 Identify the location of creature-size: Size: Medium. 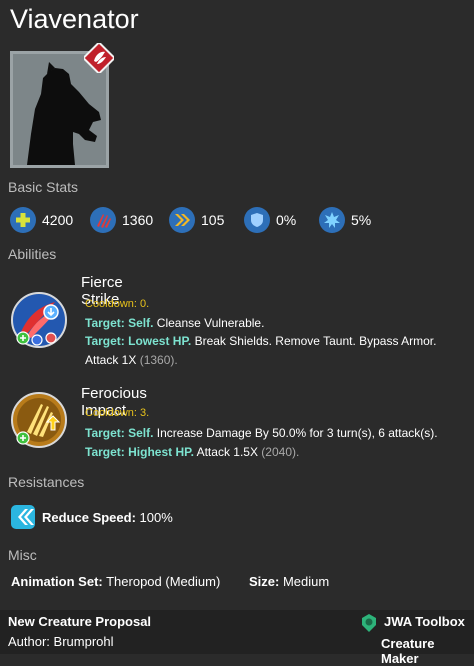
(289, 581).